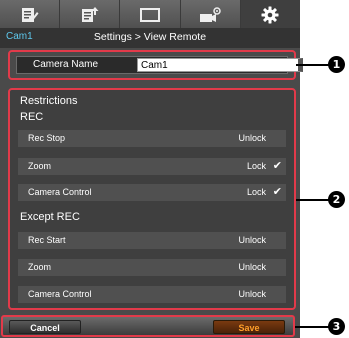  I want to click on camera-name-section: Camera Name, so click(155, 65).